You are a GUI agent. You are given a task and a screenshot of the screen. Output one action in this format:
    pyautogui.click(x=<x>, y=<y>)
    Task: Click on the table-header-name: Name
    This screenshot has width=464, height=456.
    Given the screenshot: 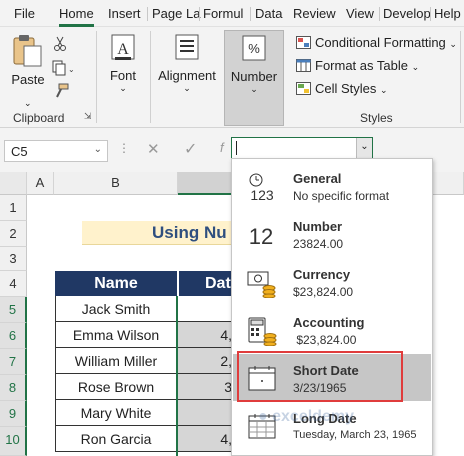 What is the action you would take?
    pyautogui.click(x=116, y=283)
    